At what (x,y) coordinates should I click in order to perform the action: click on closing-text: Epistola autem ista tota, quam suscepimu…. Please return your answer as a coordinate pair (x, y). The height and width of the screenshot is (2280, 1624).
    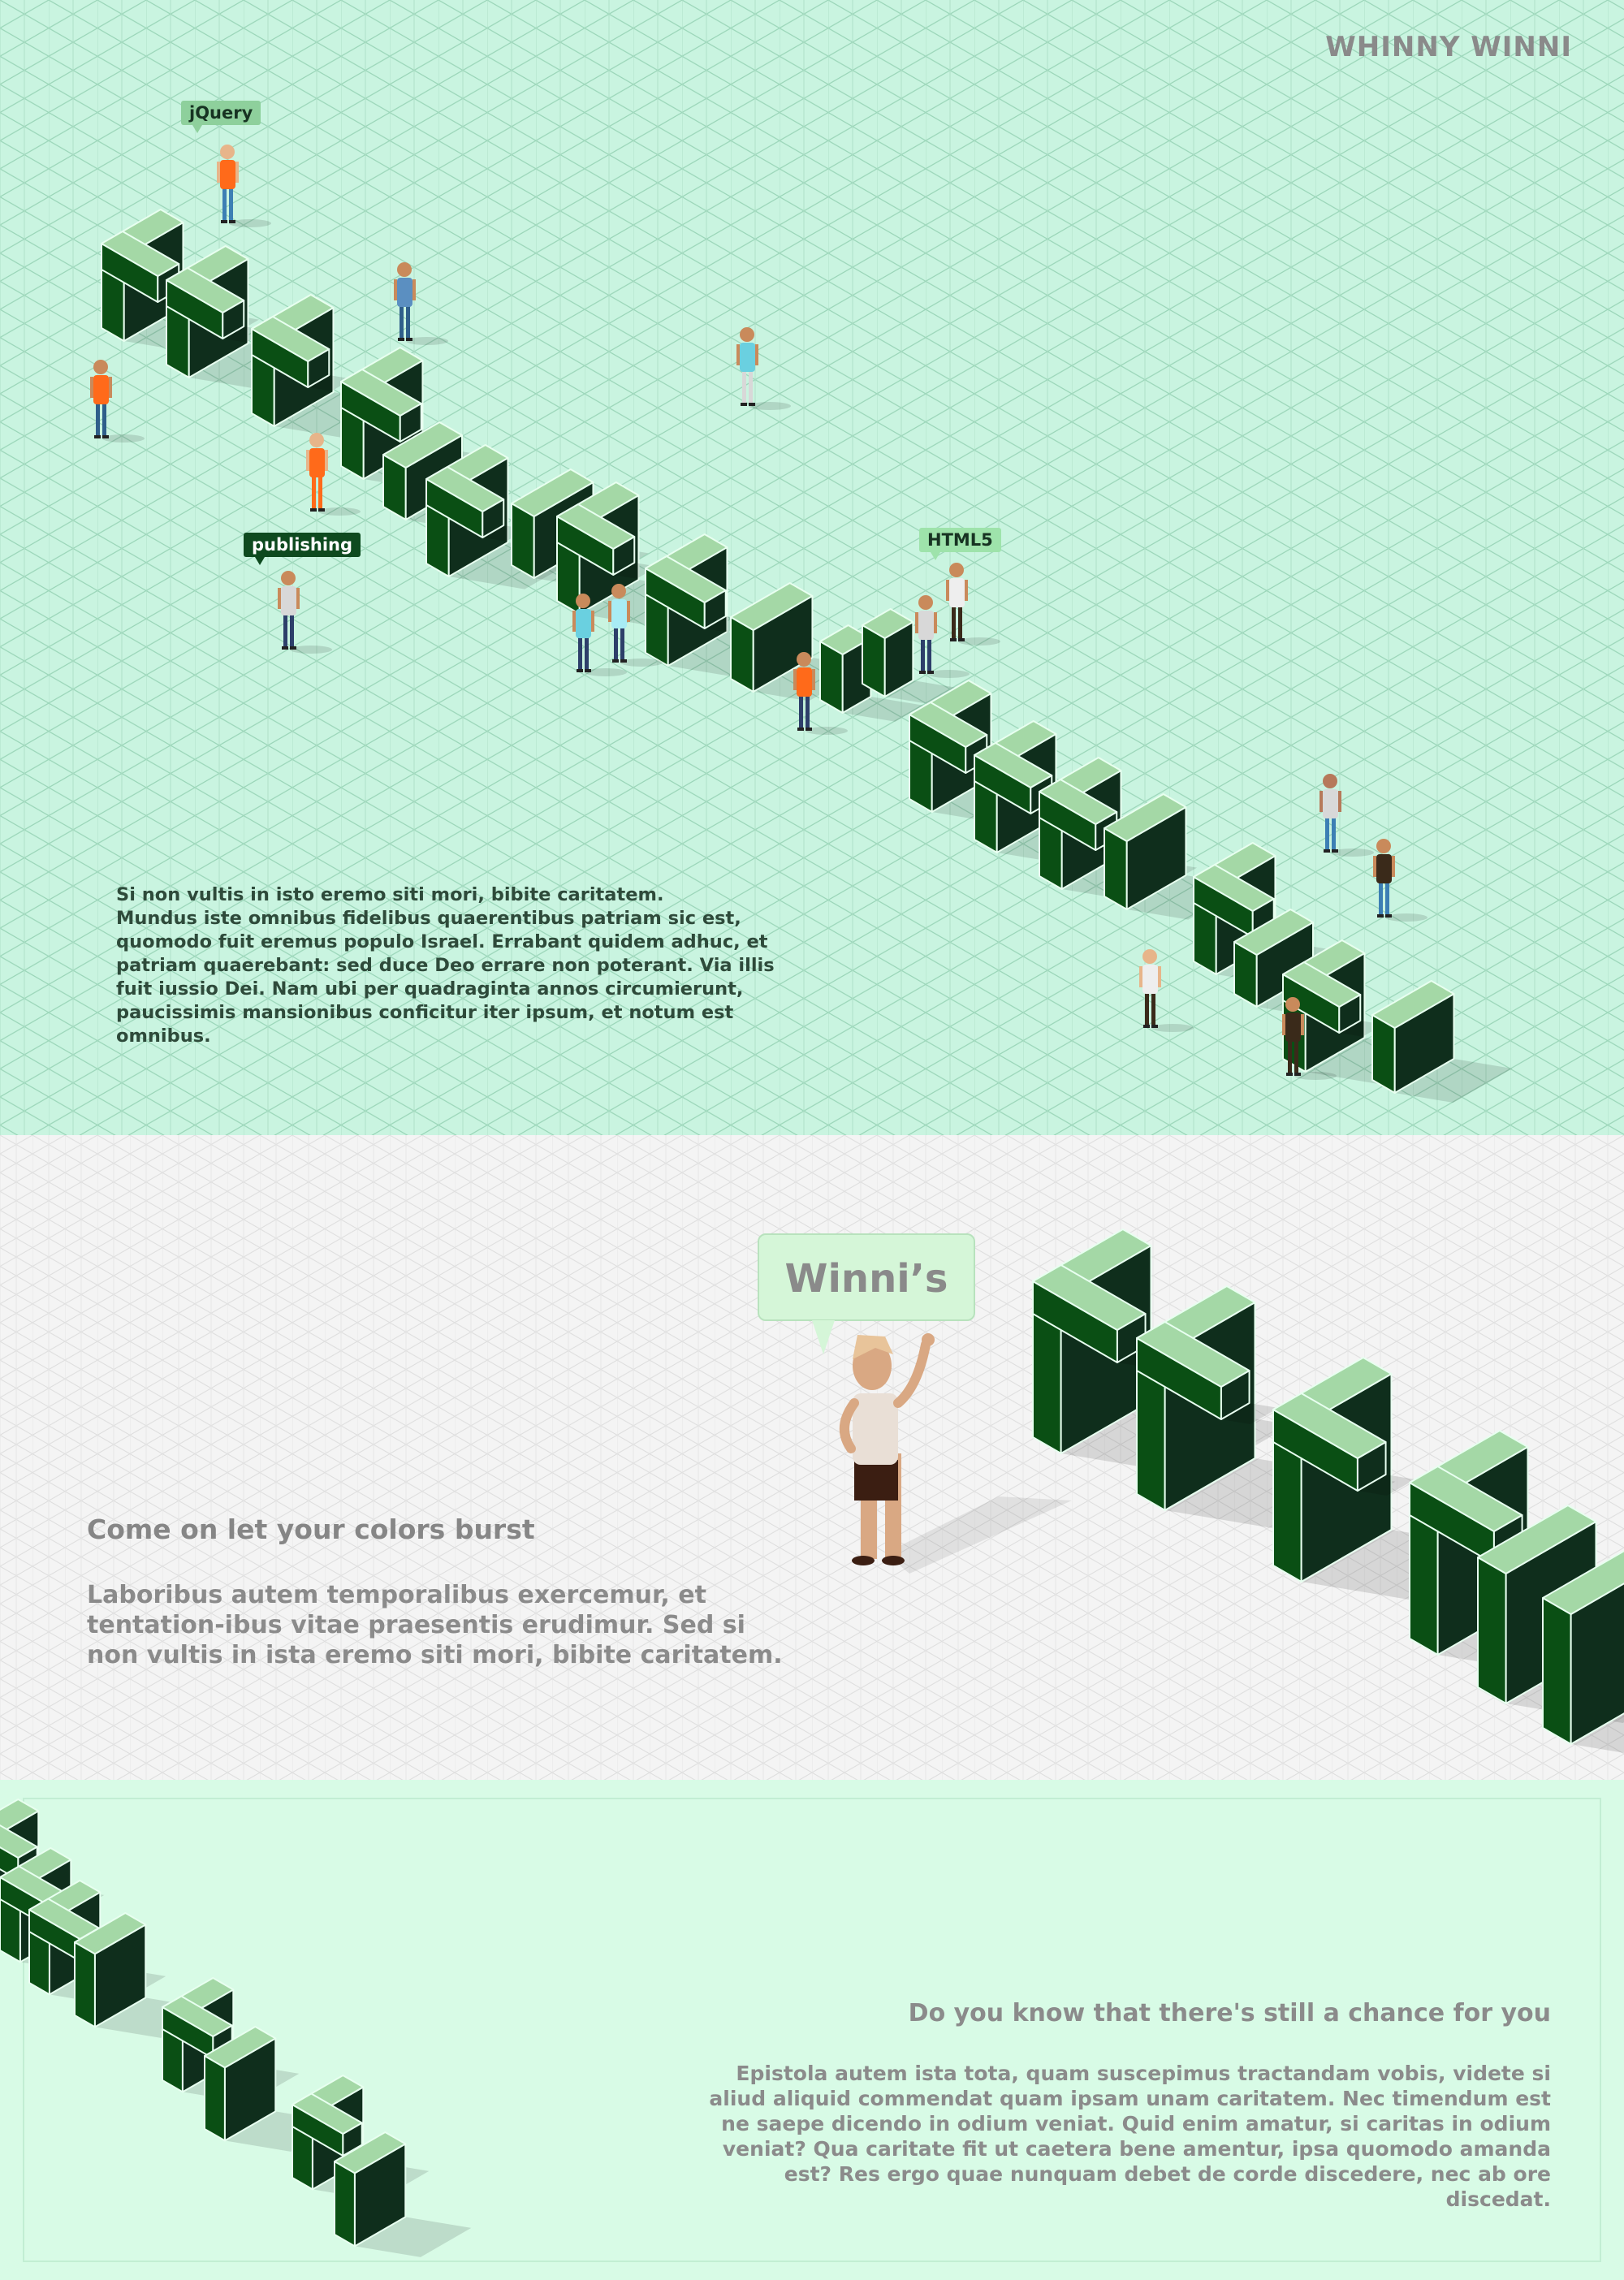
    Looking at the image, I should click on (1130, 2136).